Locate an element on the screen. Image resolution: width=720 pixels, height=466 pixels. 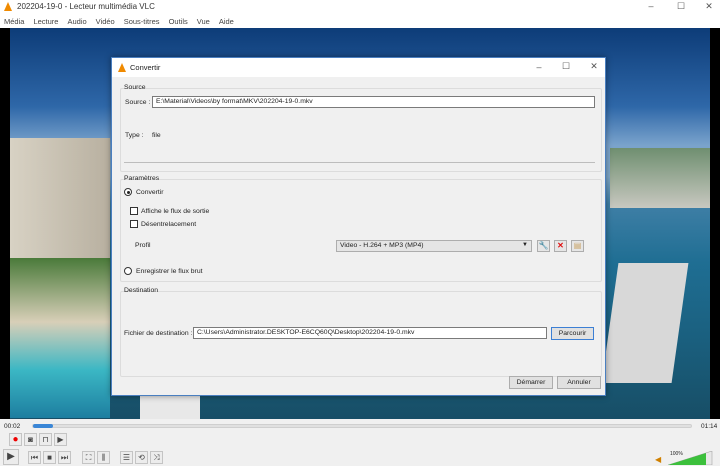
menu-subtitles: Sous-titres is located at coordinates (142, 21).